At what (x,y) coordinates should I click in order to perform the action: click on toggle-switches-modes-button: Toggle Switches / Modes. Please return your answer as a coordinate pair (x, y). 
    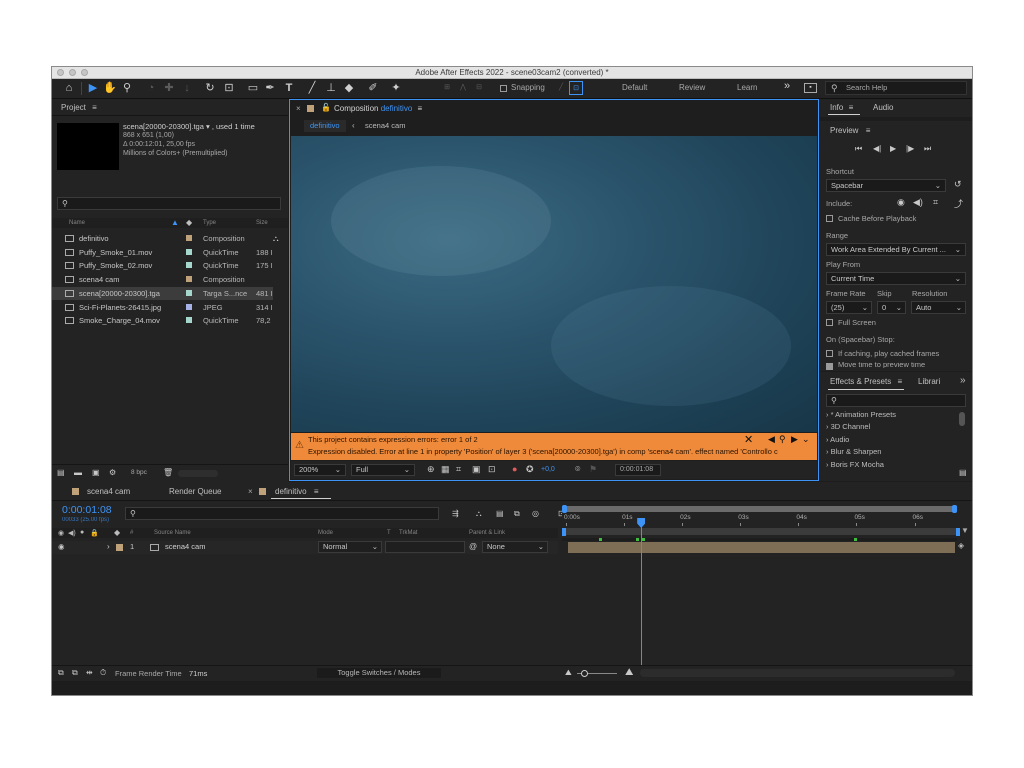
    Looking at the image, I should click on (379, 673).